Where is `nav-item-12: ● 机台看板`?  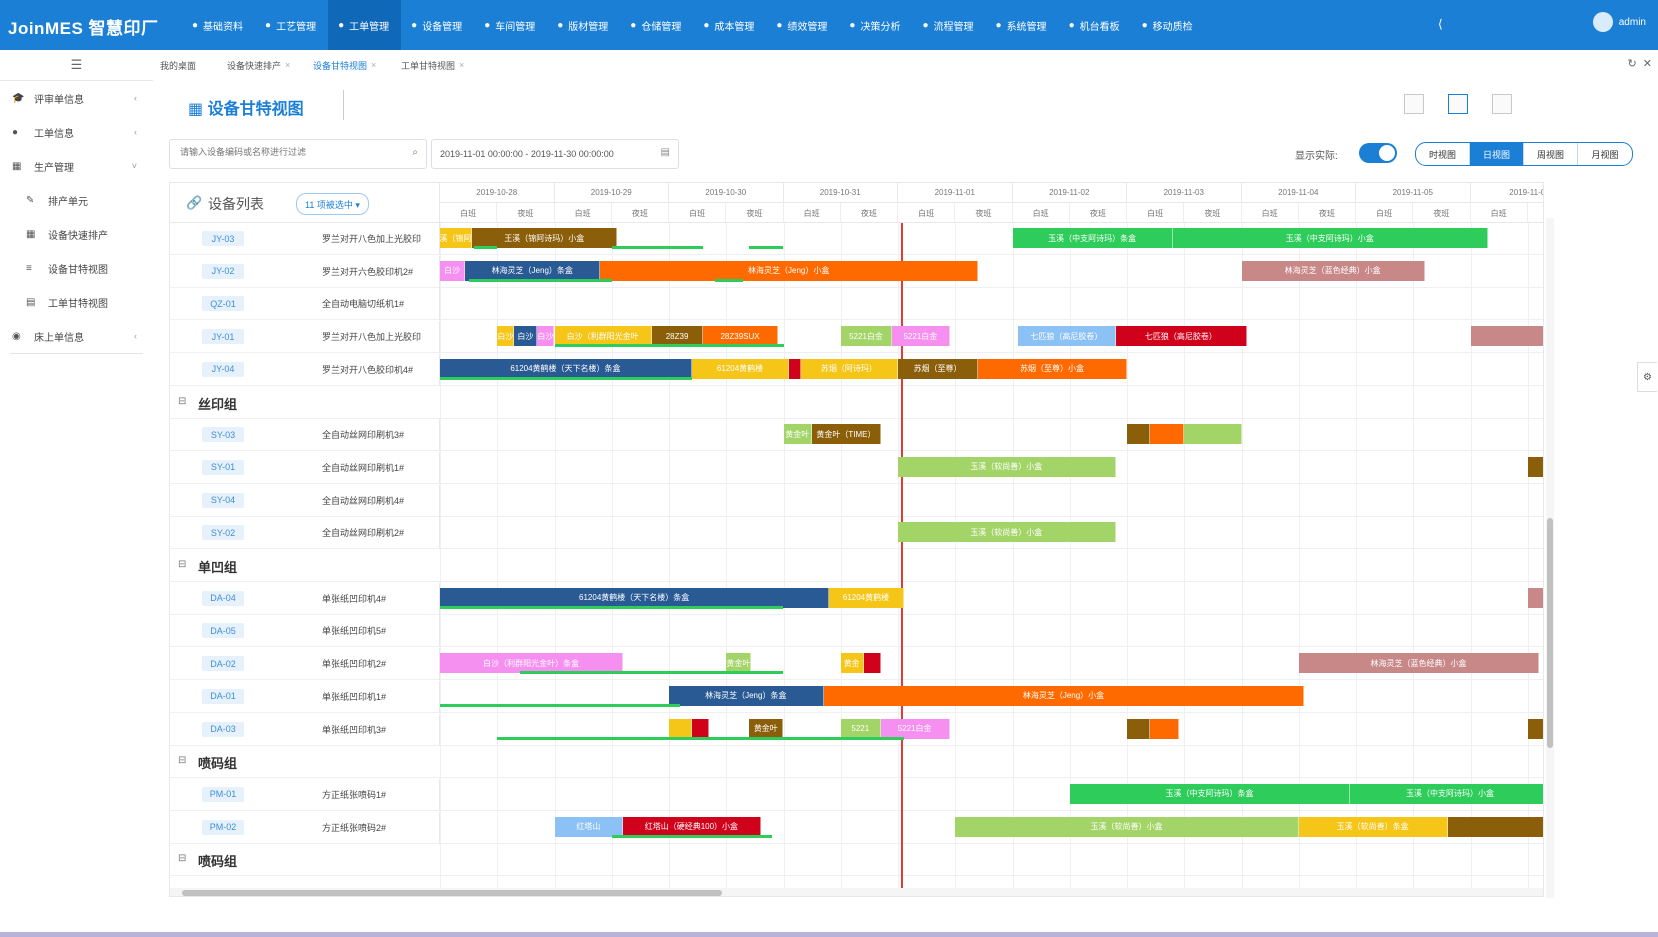
nav-item-12: ● 机台看板 is located at coordinates (1095, 25).